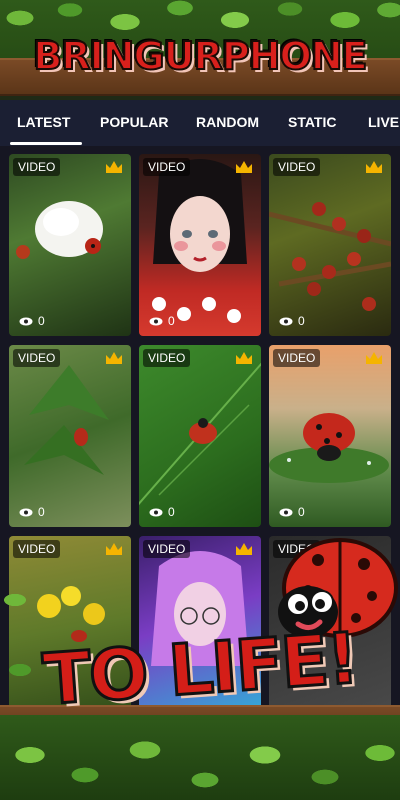 Image resolution: width=400 pixels, height=800 pixels. I want to click on leaf-border-bottom, so click(200, 757).